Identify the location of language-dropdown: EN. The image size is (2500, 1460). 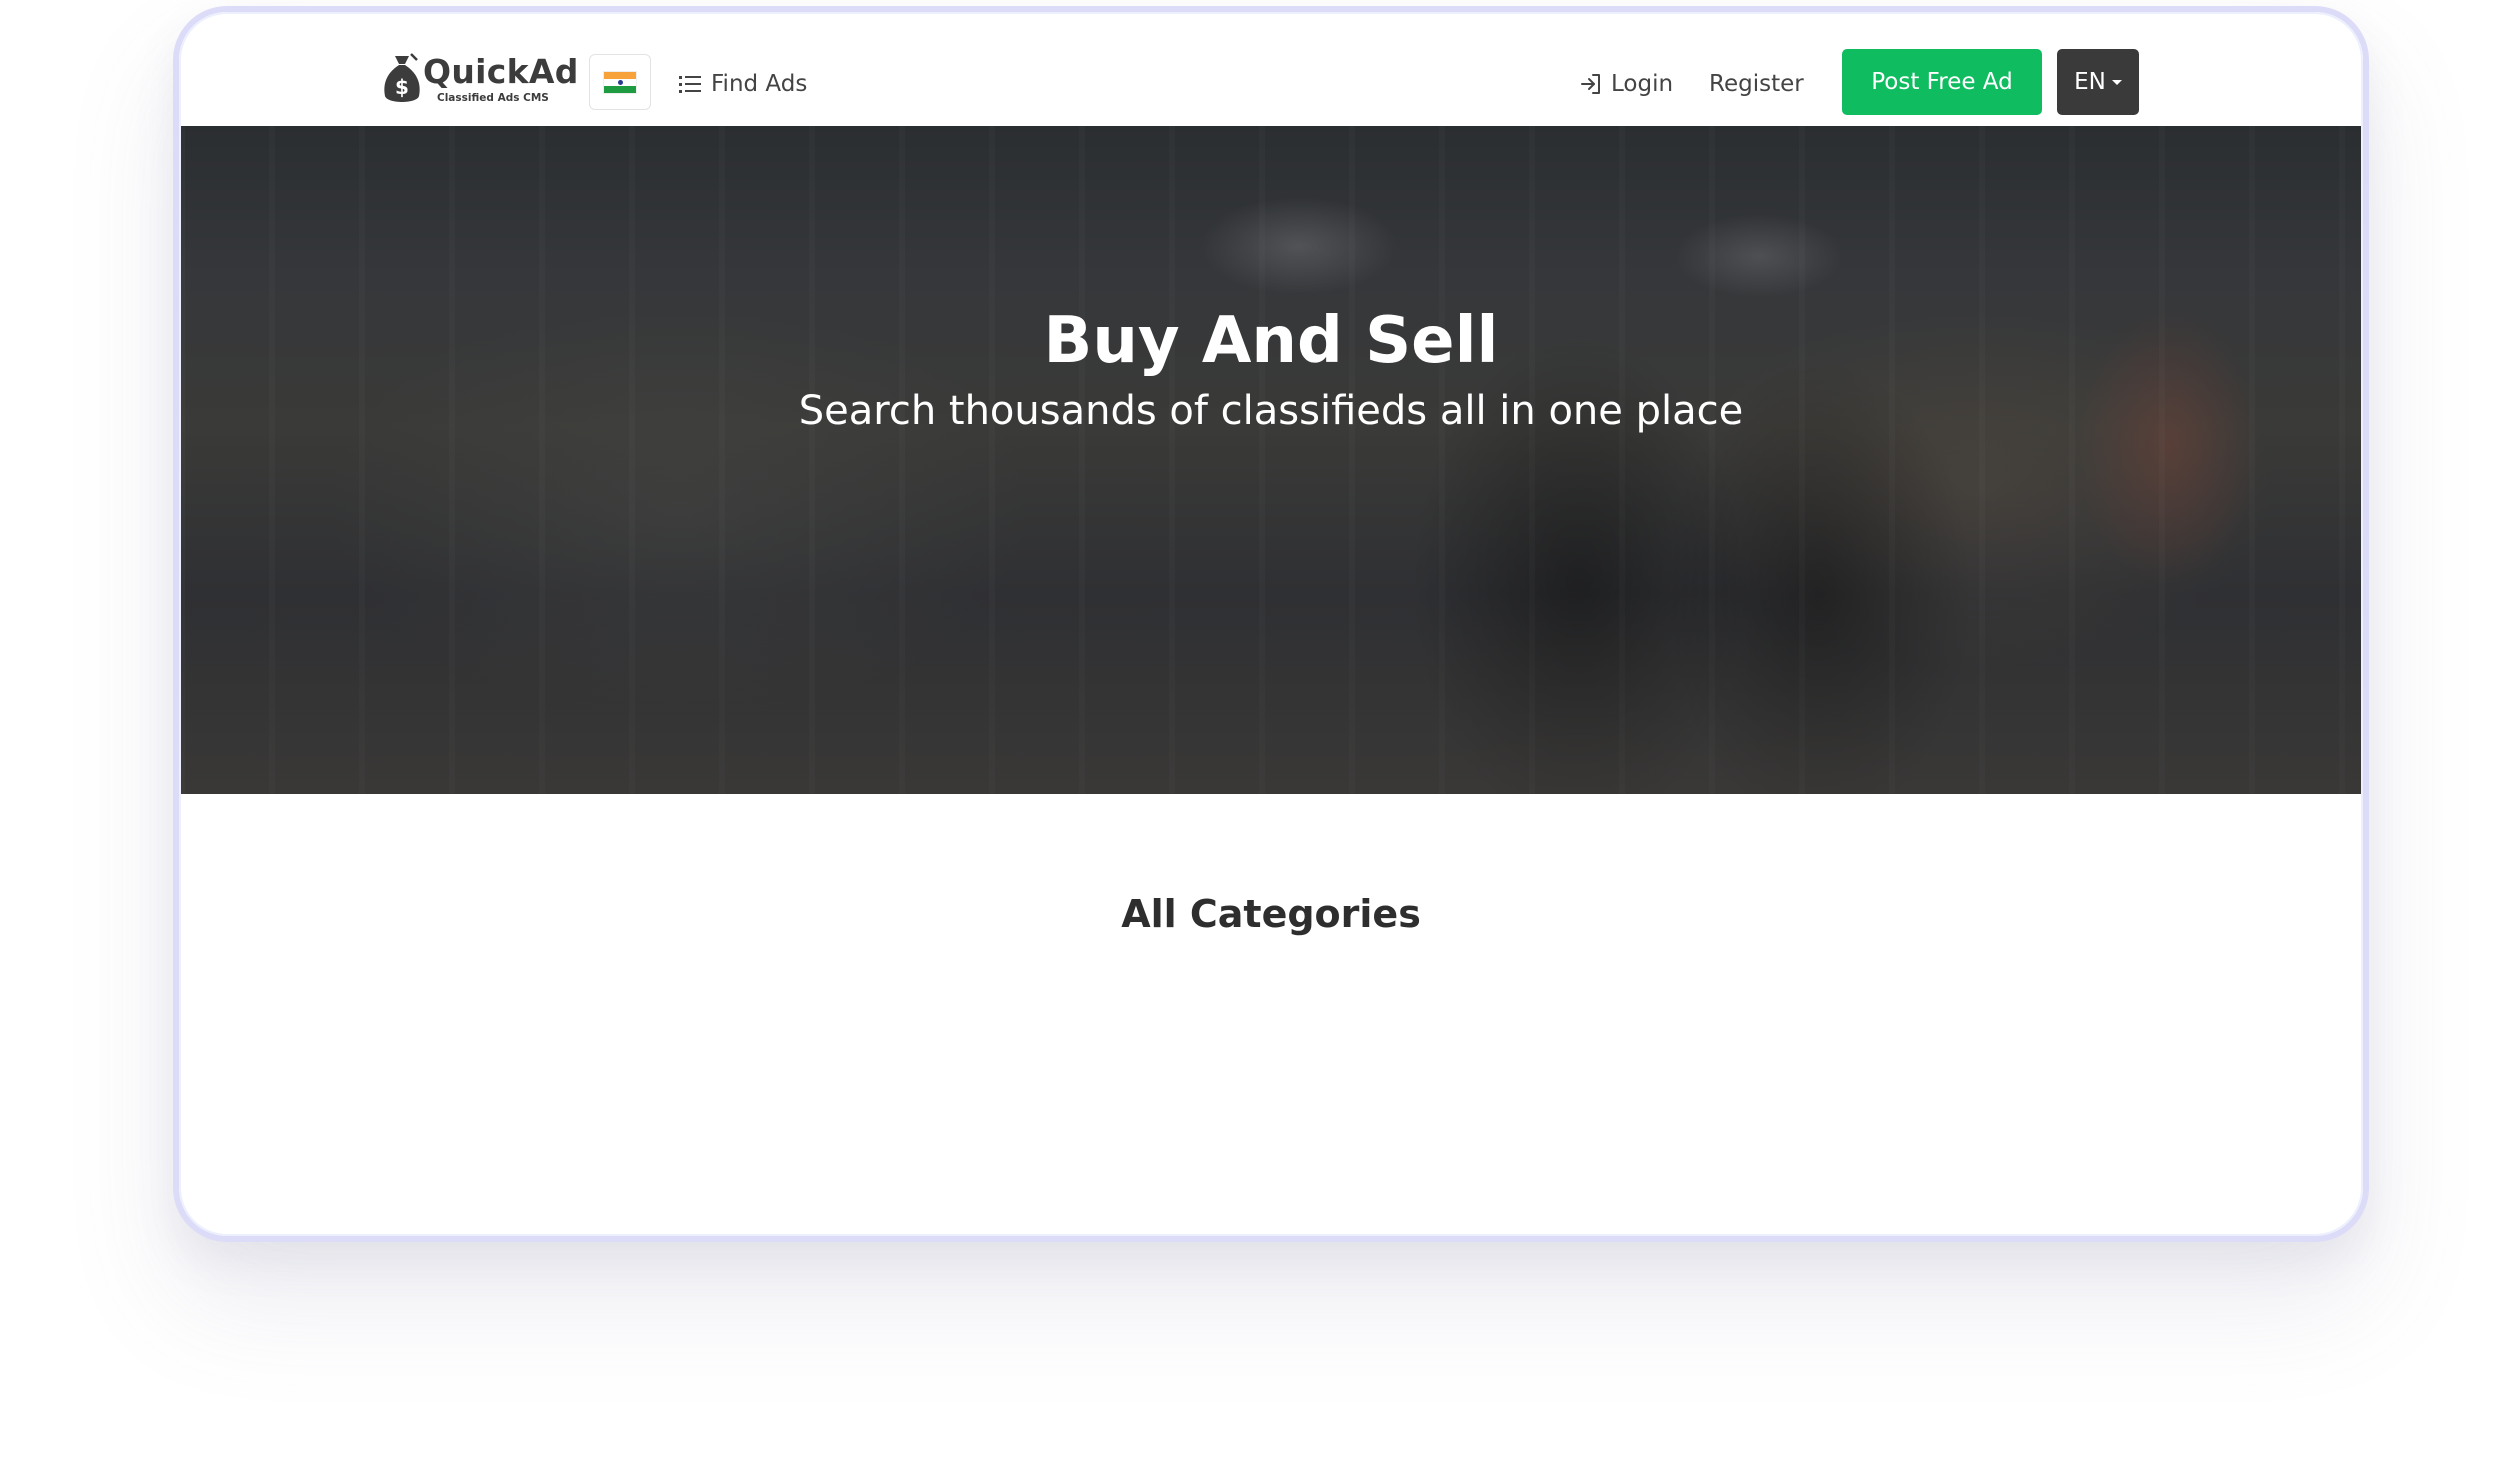
(2098, 82).